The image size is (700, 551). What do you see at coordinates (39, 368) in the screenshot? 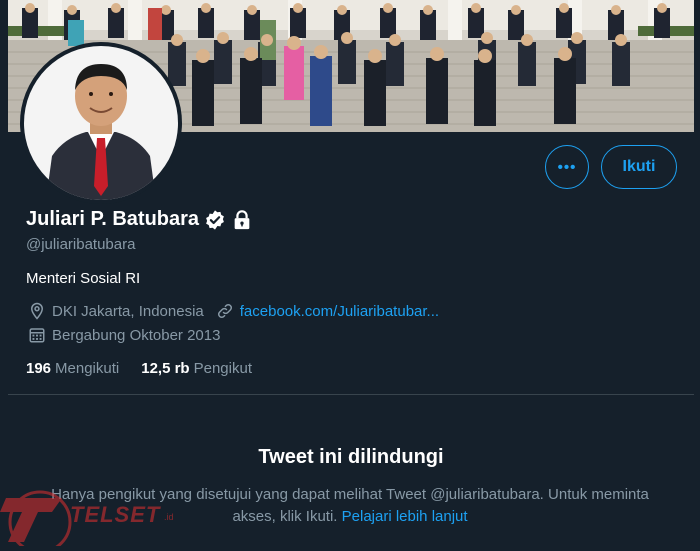
I see `following-count: 196` at bounding box center [39, 368].